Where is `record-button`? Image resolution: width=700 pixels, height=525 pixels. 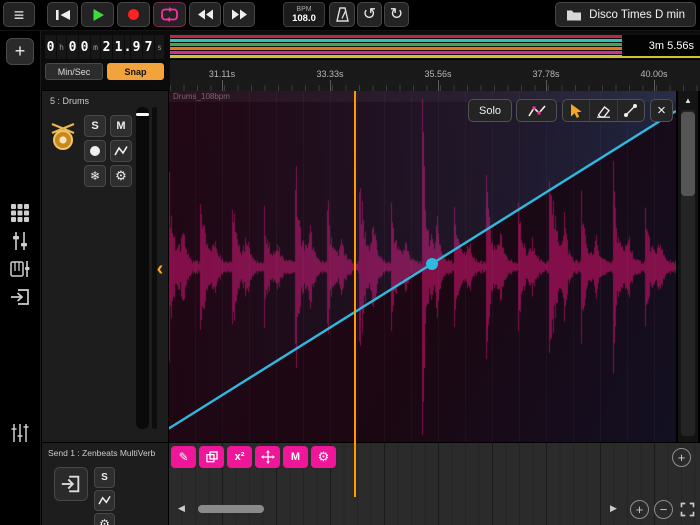 record-button is located at coordinates (133, 14).